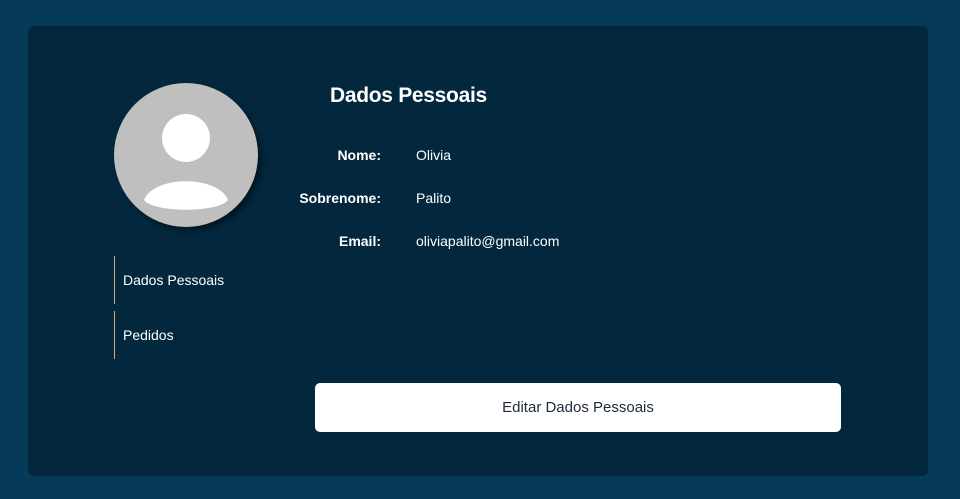  Describe the element at coordinates (434, 198) in the screenshot. I see `sobrenome-value: Palito` at that location.